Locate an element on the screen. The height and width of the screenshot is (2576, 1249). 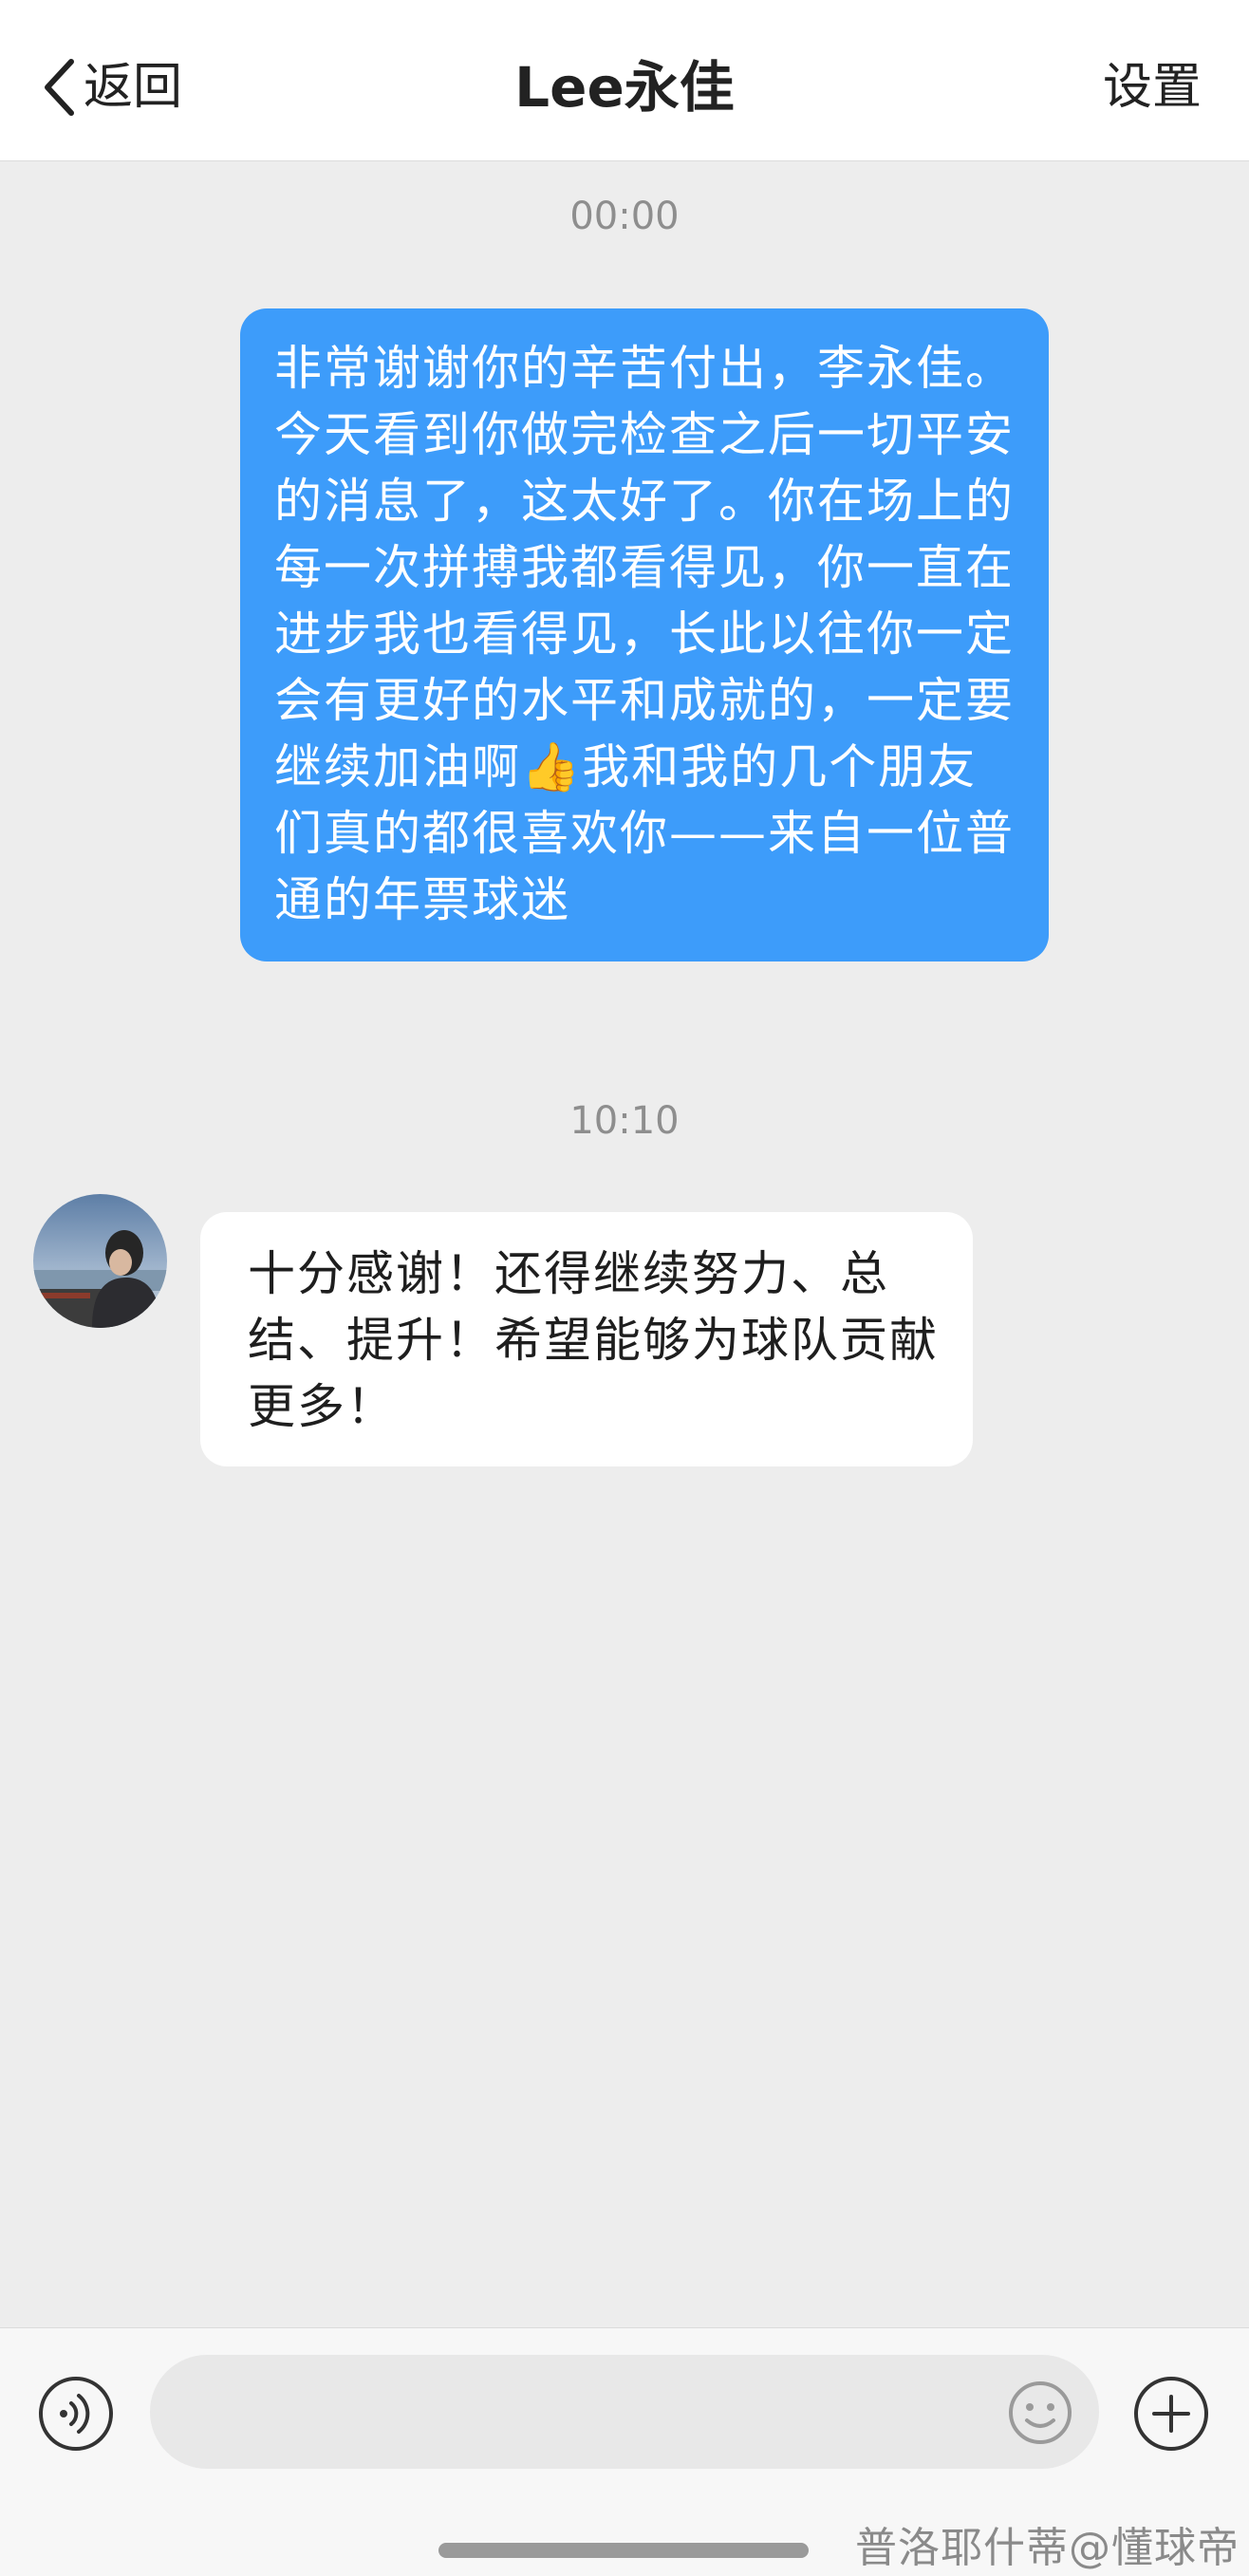
voice-icon is located at coordinates (76, 2414).